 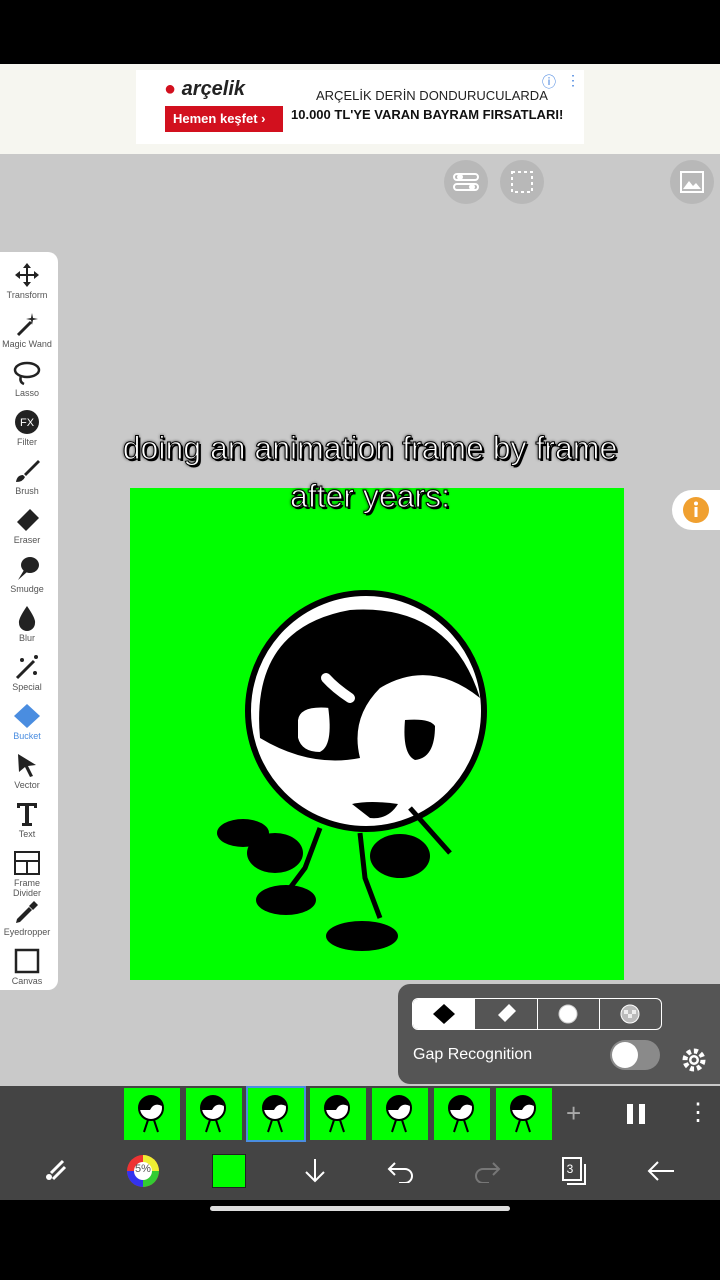 What do you see at coordinates (573, 80) in the screenshot?
I see `ad-menu-icon: ⋮` at bounding box center [573, 80].